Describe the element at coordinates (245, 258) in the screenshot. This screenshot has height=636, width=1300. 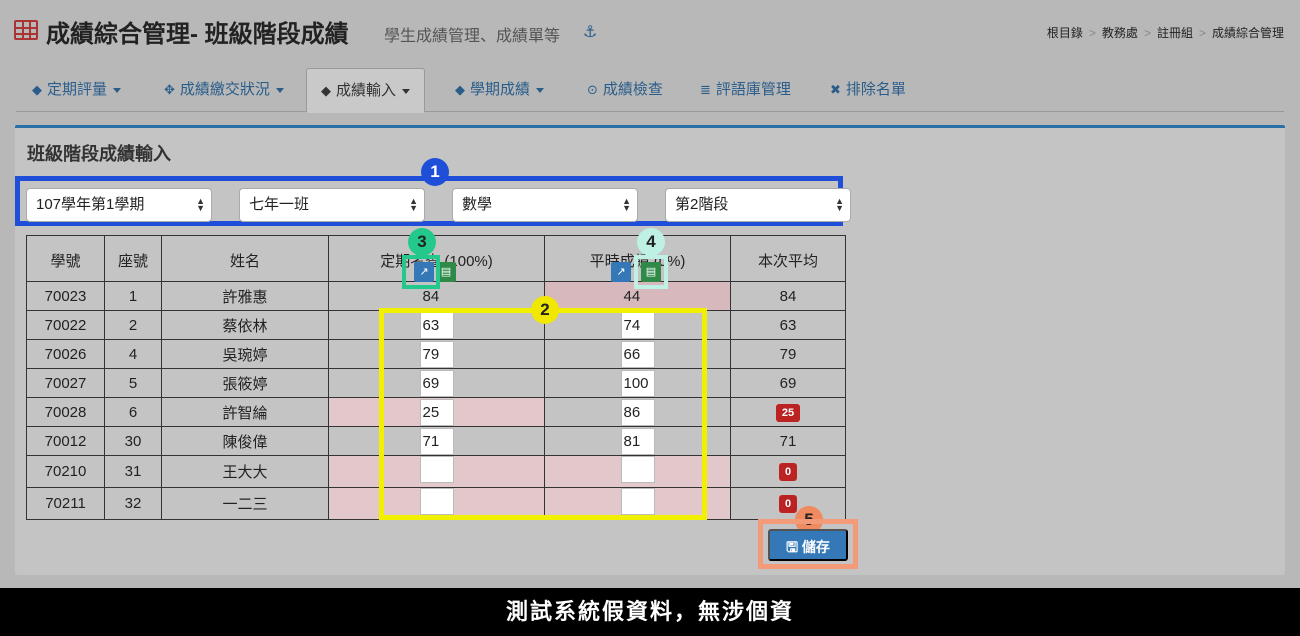
I see `col-name: 姓名` at that location.